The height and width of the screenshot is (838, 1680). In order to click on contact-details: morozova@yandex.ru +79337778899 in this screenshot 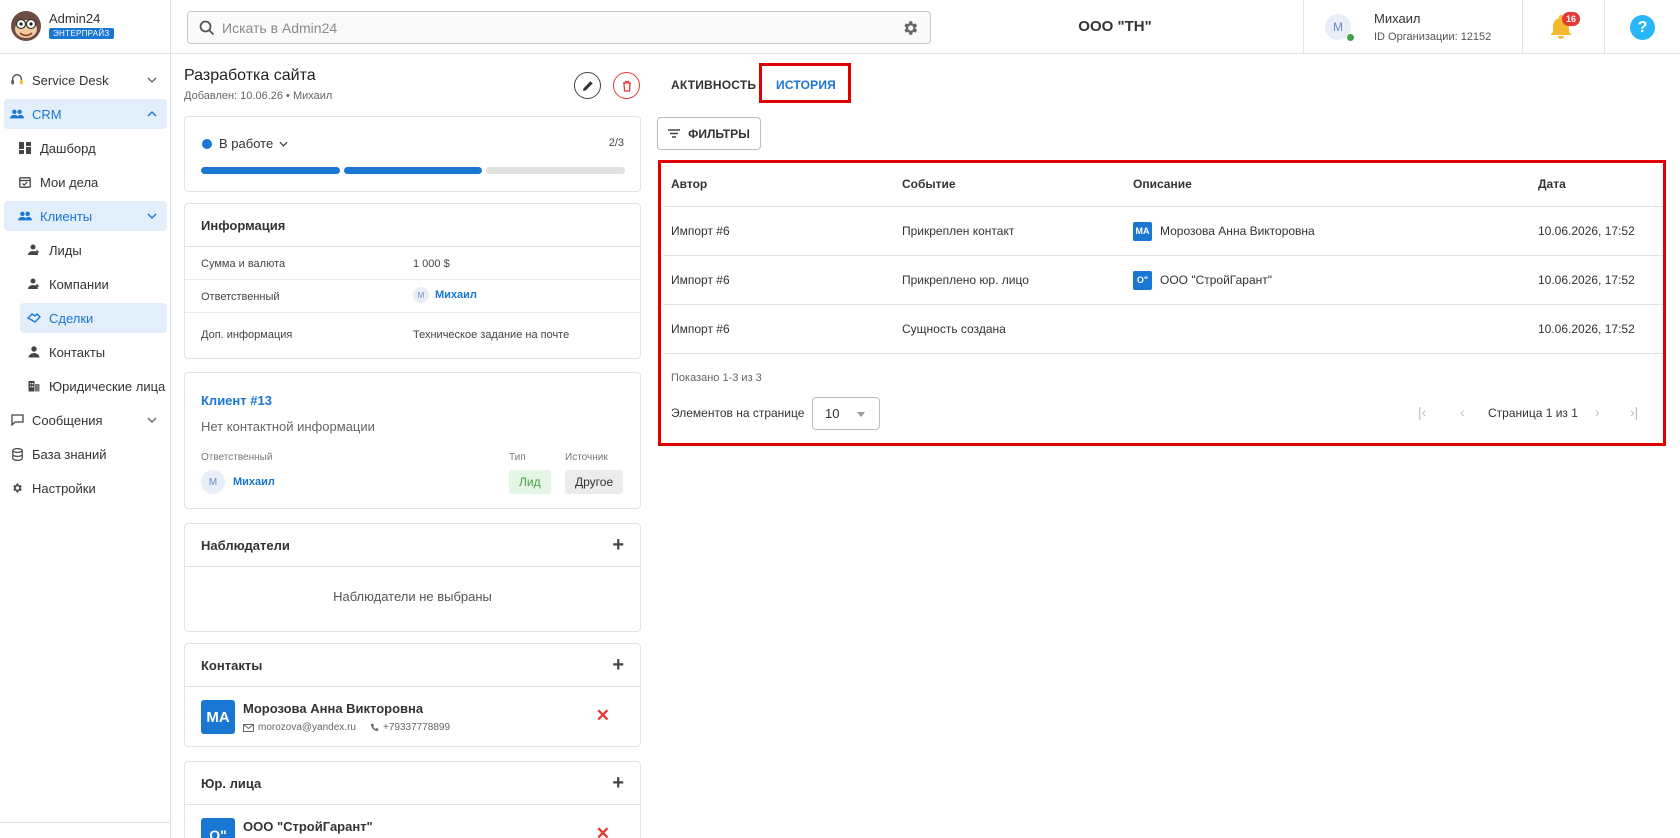, I will do `click(346, 727)`.